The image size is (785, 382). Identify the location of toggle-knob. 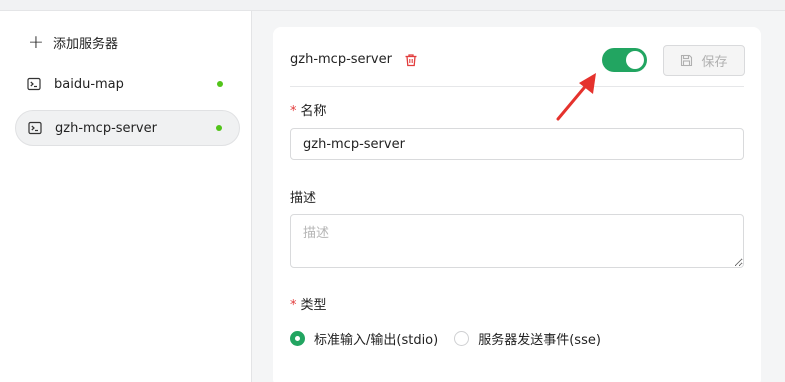
(635, 60).